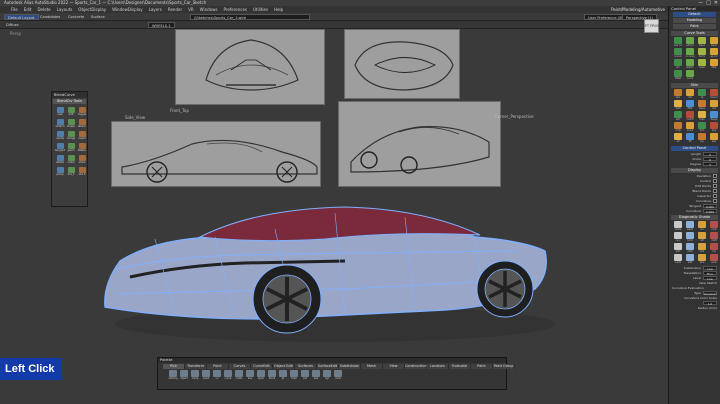 The image size is (720, 404). What do you see at coordinates (678, 75) in the screenshot?
I see `tool-button: offset` at bounding box center [678, 75].